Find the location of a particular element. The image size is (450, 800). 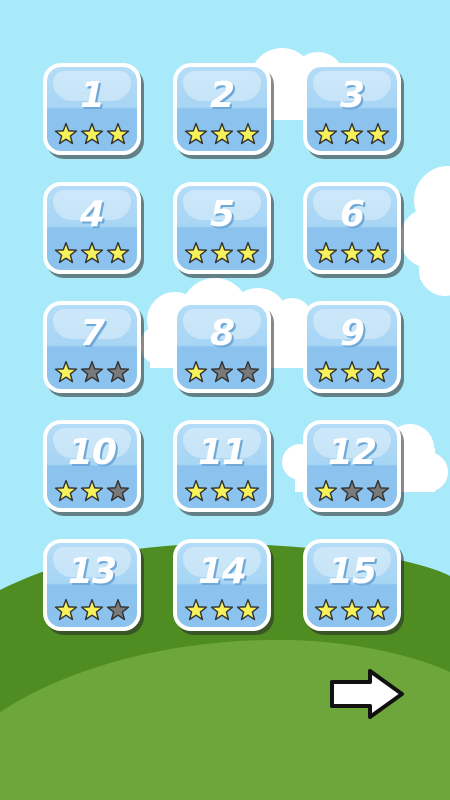

level-button: 14 is located at coordinates (222, 585).